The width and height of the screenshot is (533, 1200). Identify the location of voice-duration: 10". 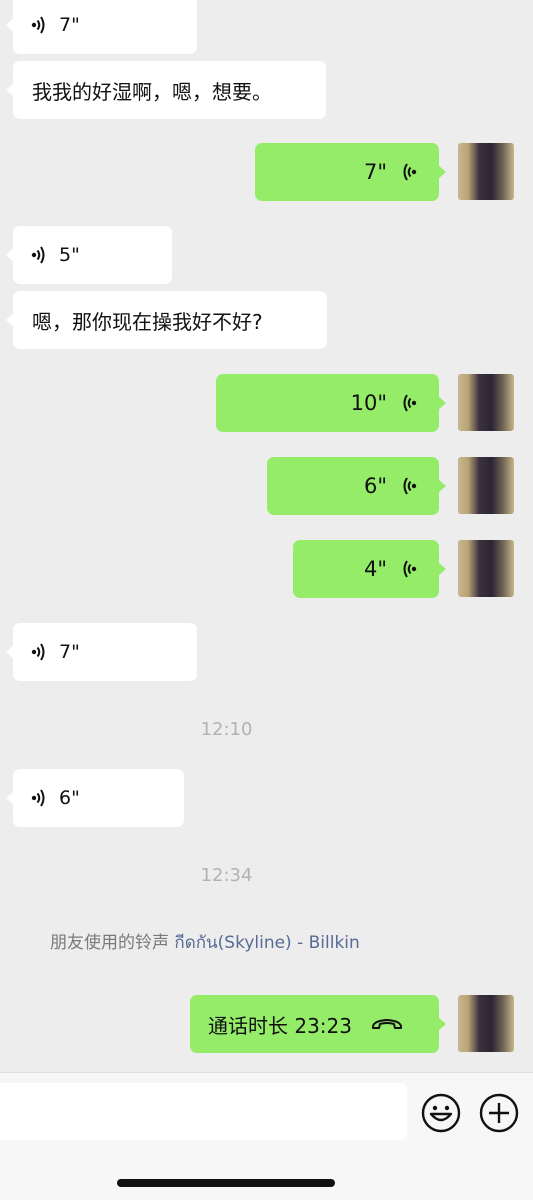
(368, 403).